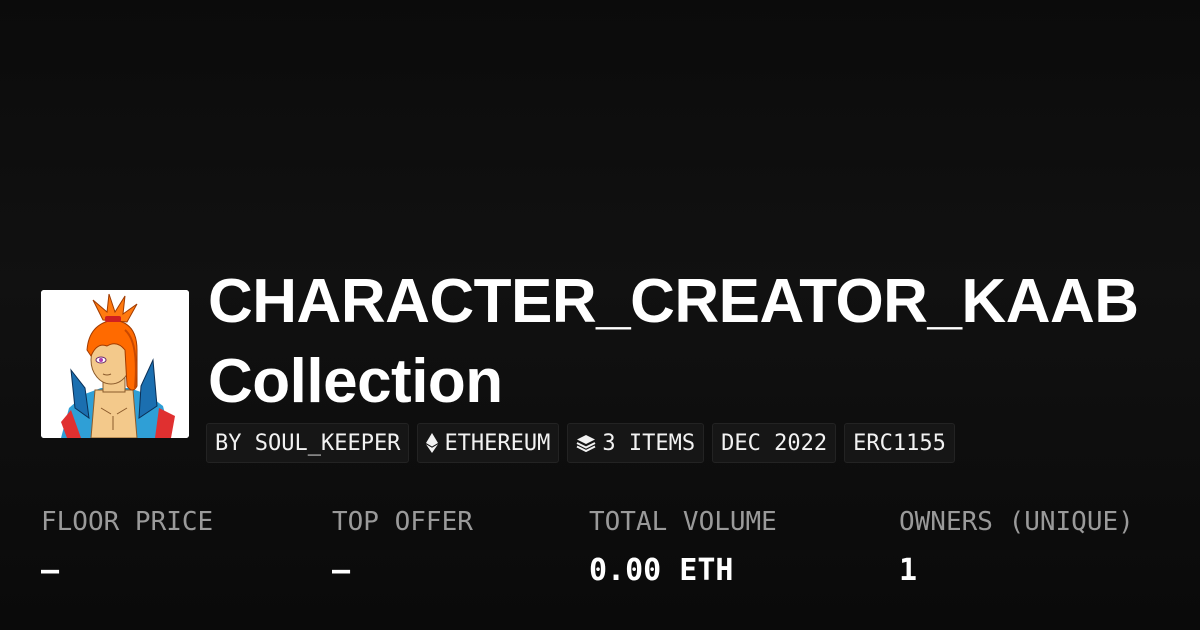 The width and height of the screenshot is (1200, 630). What do you see at coordinates (341, 570) in the screenshot?
I see `top-offer-value: —` at bounding box center [341, 570].